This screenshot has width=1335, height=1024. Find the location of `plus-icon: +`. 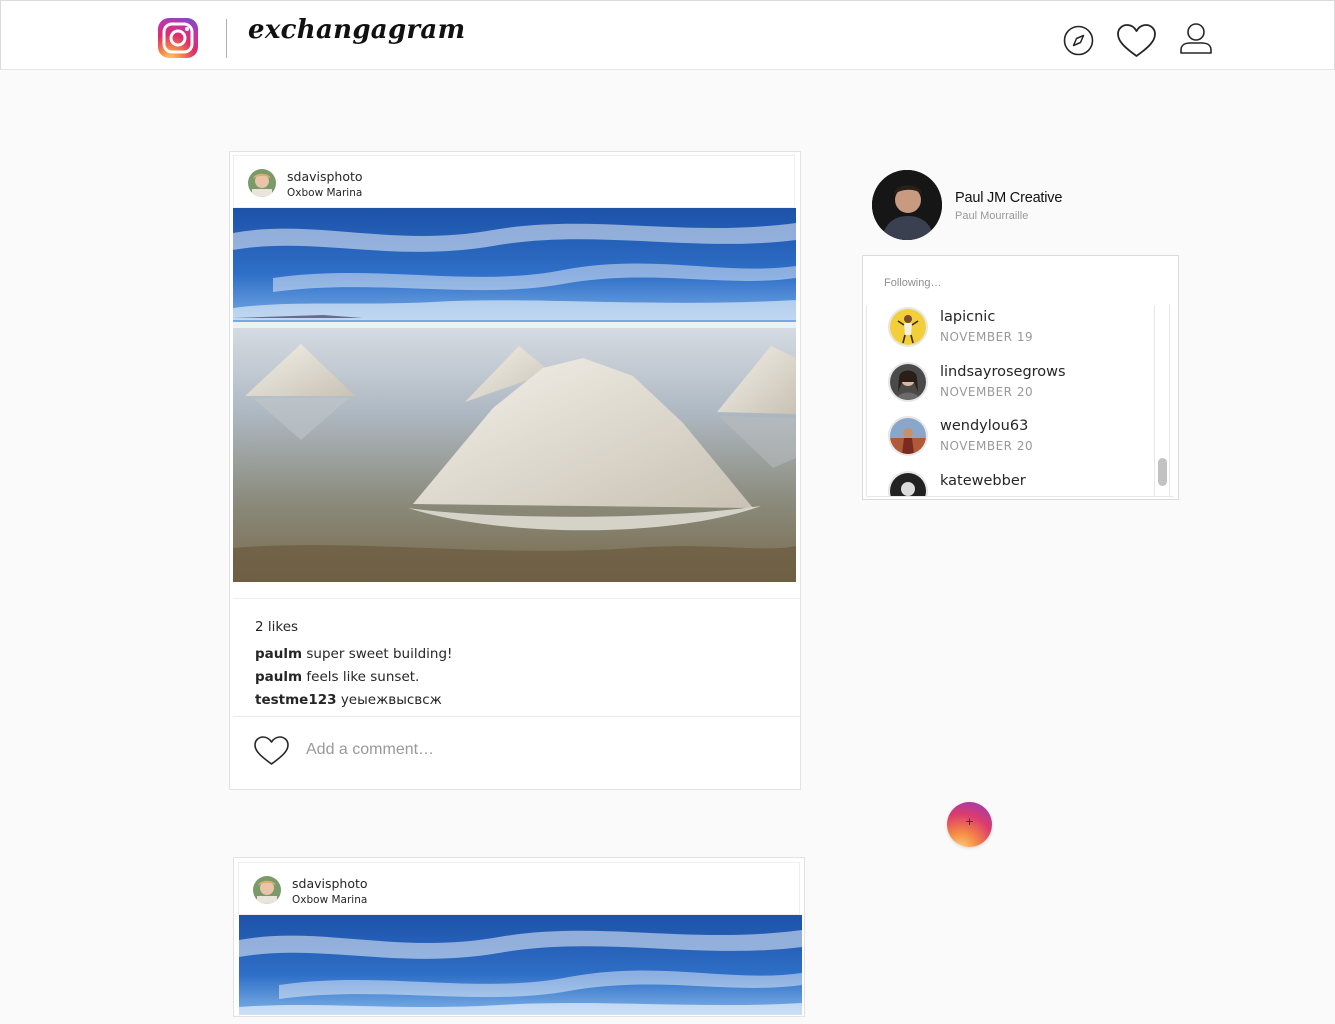

plus-icon: + is located at coordinates (969, 821).